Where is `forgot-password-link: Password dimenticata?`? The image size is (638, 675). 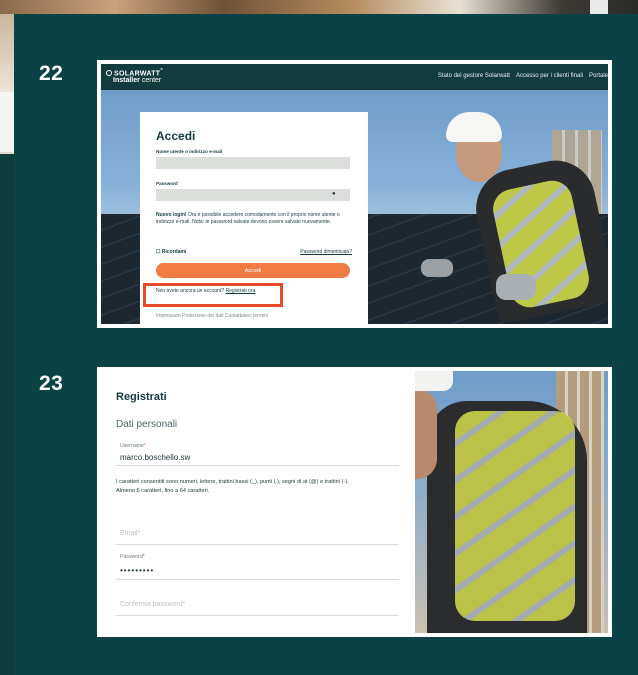
forgot-password-link: Password dimenticata? is located at coordinates (326, 252).